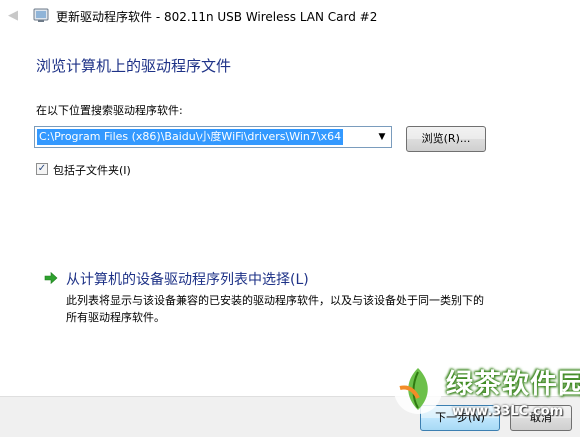  Describe the element at coordinates (382, 137) in the screenshot. I see `chevron-down-icon: ▼` at that location.